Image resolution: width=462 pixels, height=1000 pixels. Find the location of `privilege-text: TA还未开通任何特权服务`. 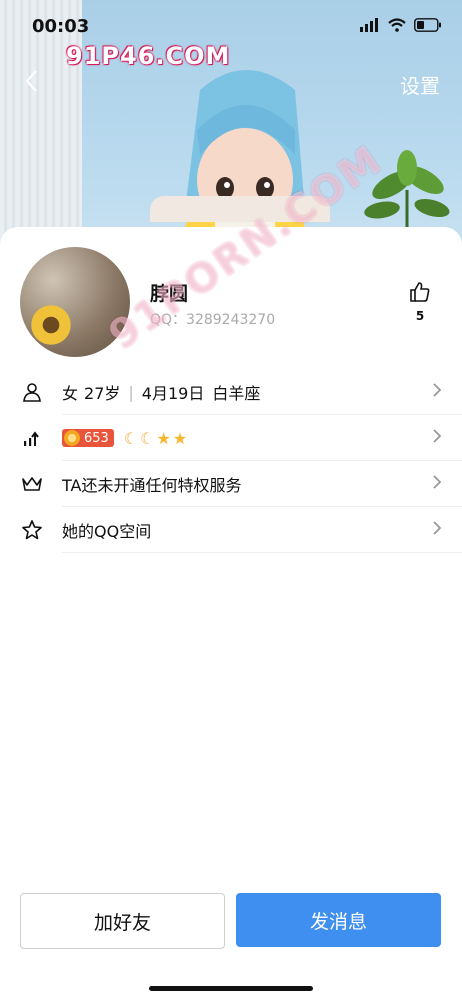

privilege-text: TA还未开通任何特权服务 is located at coordinates (152, 485).